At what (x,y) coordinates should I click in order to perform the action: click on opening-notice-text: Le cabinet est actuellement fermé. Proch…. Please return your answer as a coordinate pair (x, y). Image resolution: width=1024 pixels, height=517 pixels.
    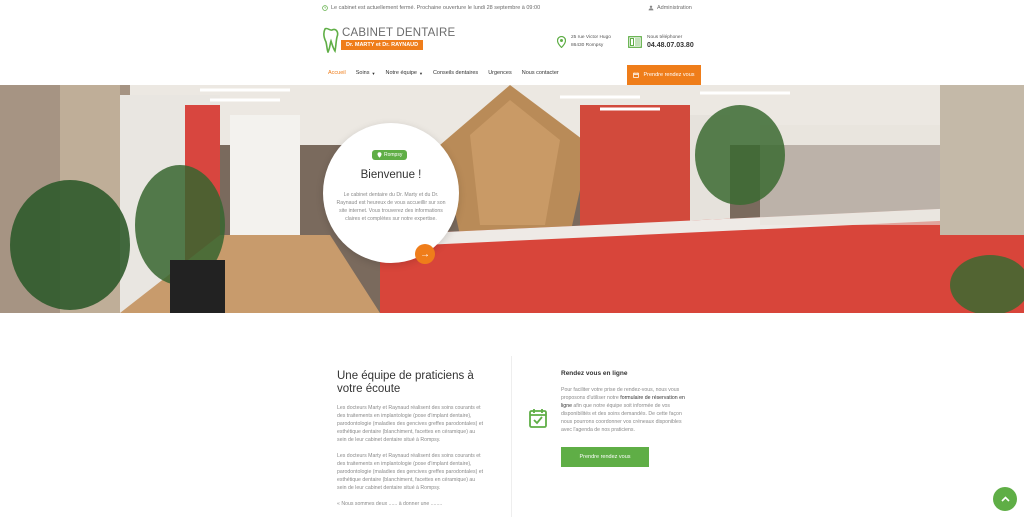
    Looking at the image, I should click on (436, 8).